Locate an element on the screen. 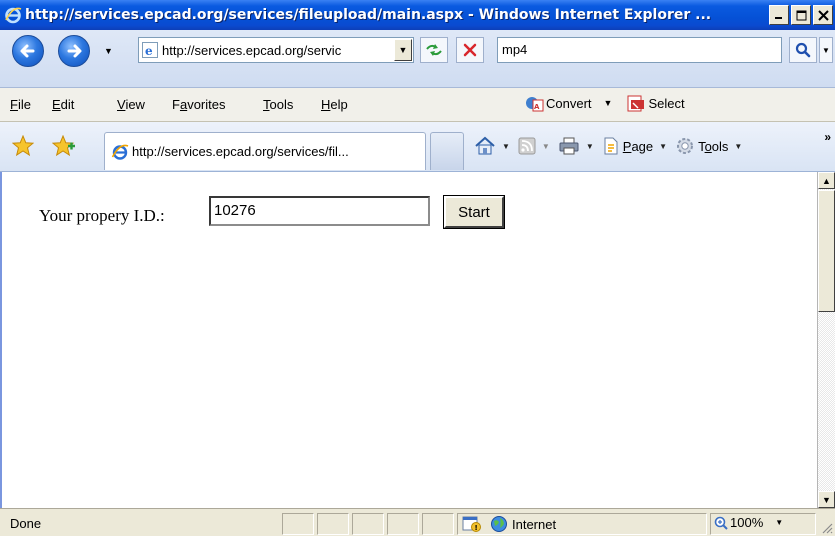 Image resolution: width=835 pixels, height=536 pixels. vertical-scrollbar: ▲ ▼ is located at coordinates (826, 340).